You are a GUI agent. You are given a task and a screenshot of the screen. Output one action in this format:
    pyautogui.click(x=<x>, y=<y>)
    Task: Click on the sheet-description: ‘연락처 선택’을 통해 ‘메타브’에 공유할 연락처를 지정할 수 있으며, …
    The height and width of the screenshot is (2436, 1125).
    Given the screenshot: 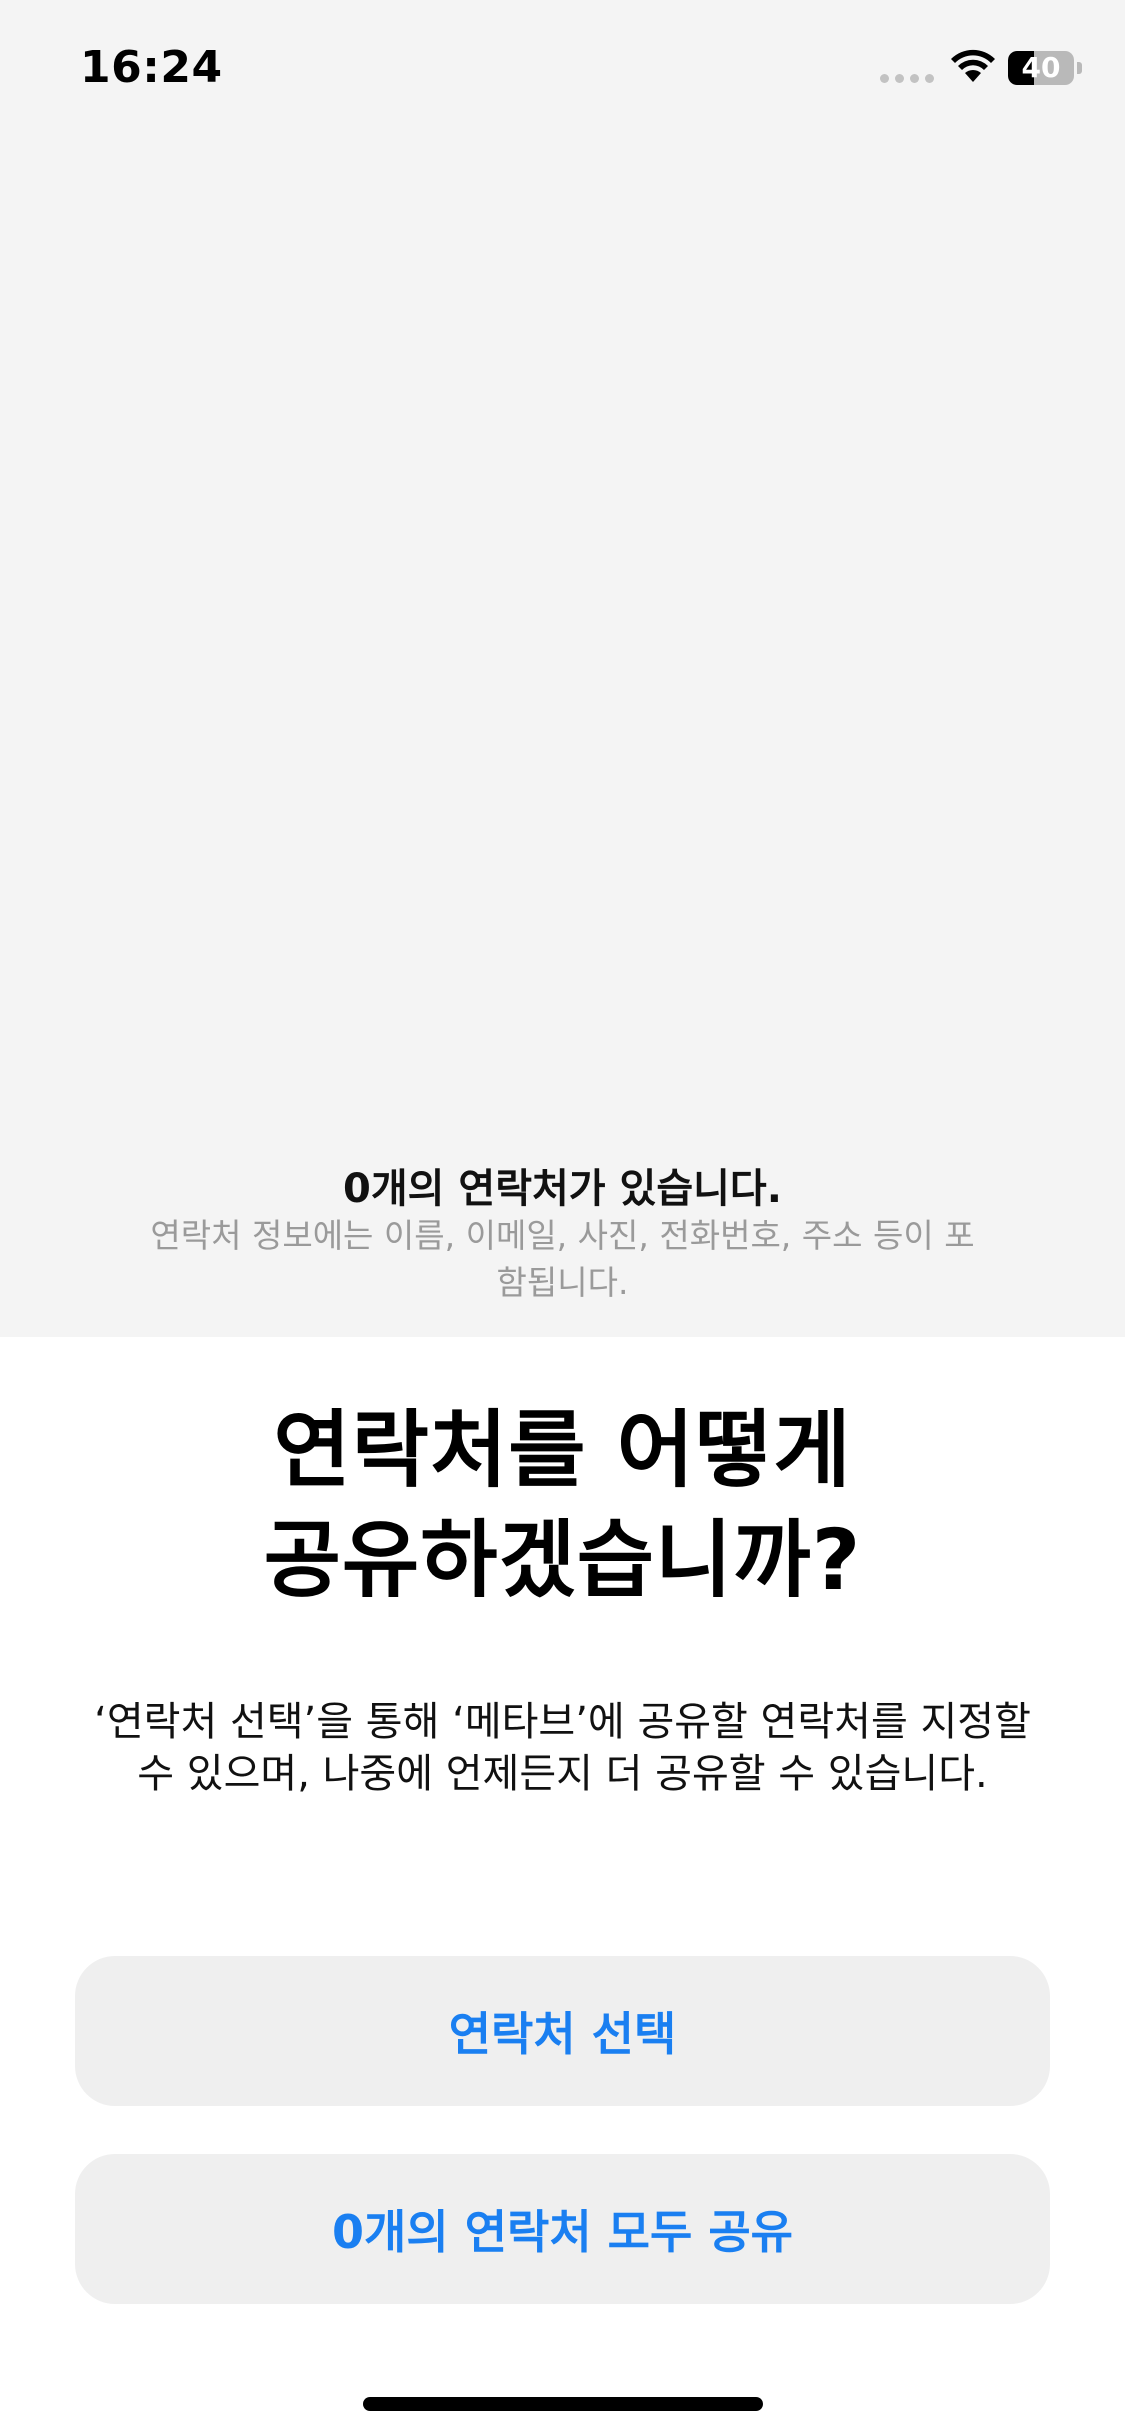 What is the action you would take?
    pyautogui.click(x=562, y=1748)
    